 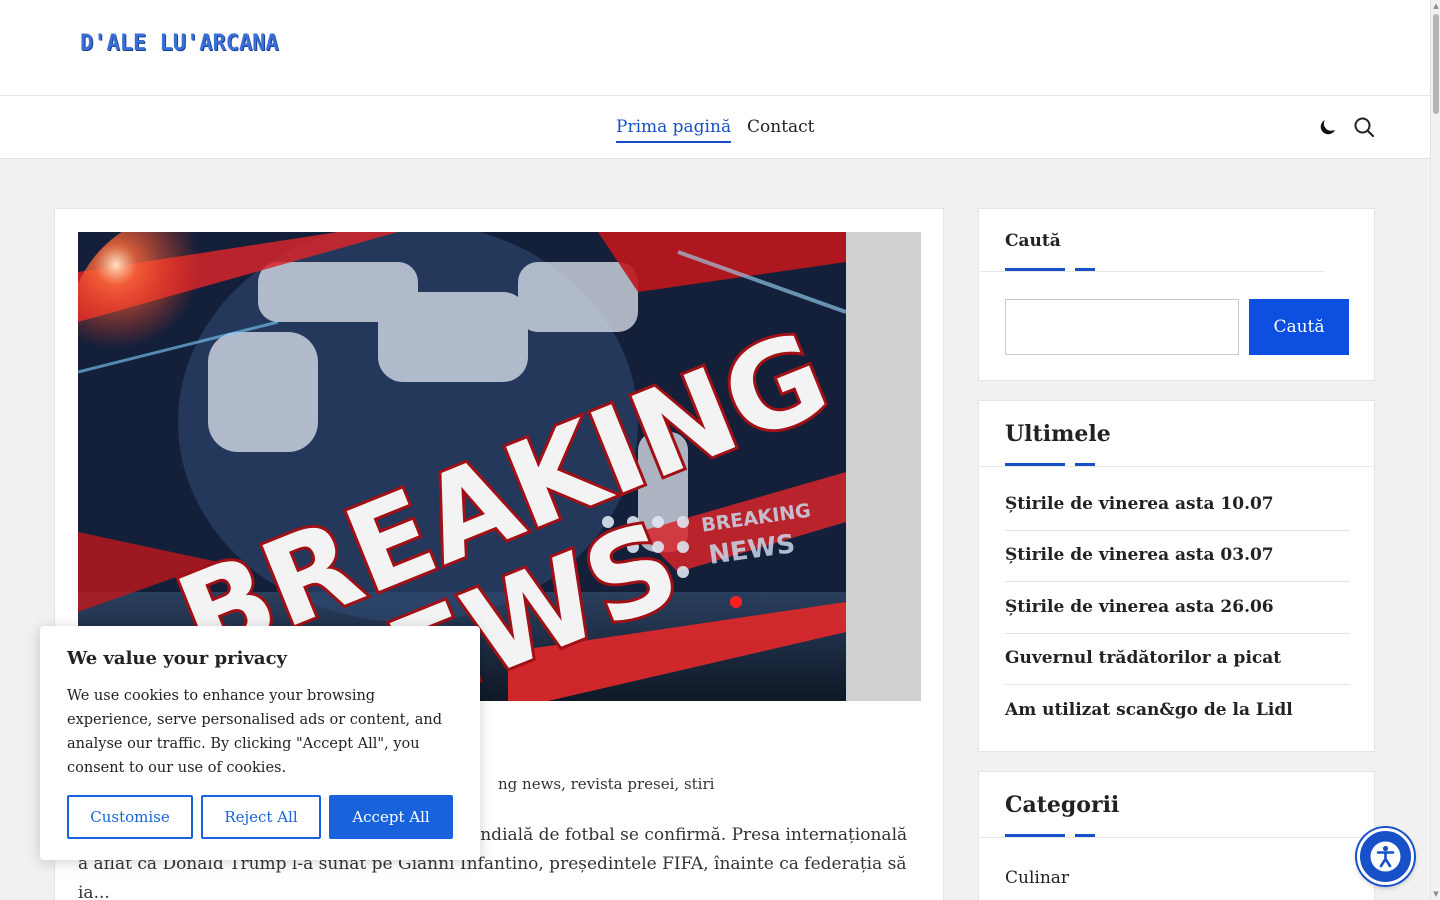 What do you see at coordinates (261, 817) in the screenshot?
I see `reject-all-button: Reject All` at bounding box center [261, 817].